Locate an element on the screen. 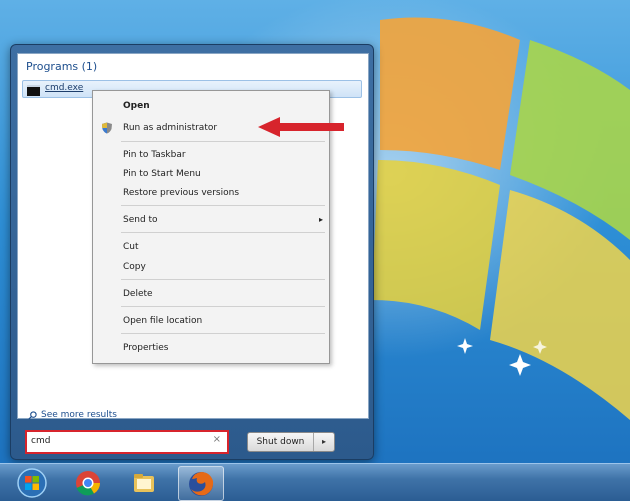 The height and width of the screenshot is (501, 630). menu-item-send-to: Send to ▸ is located at coordinates (211, 220).